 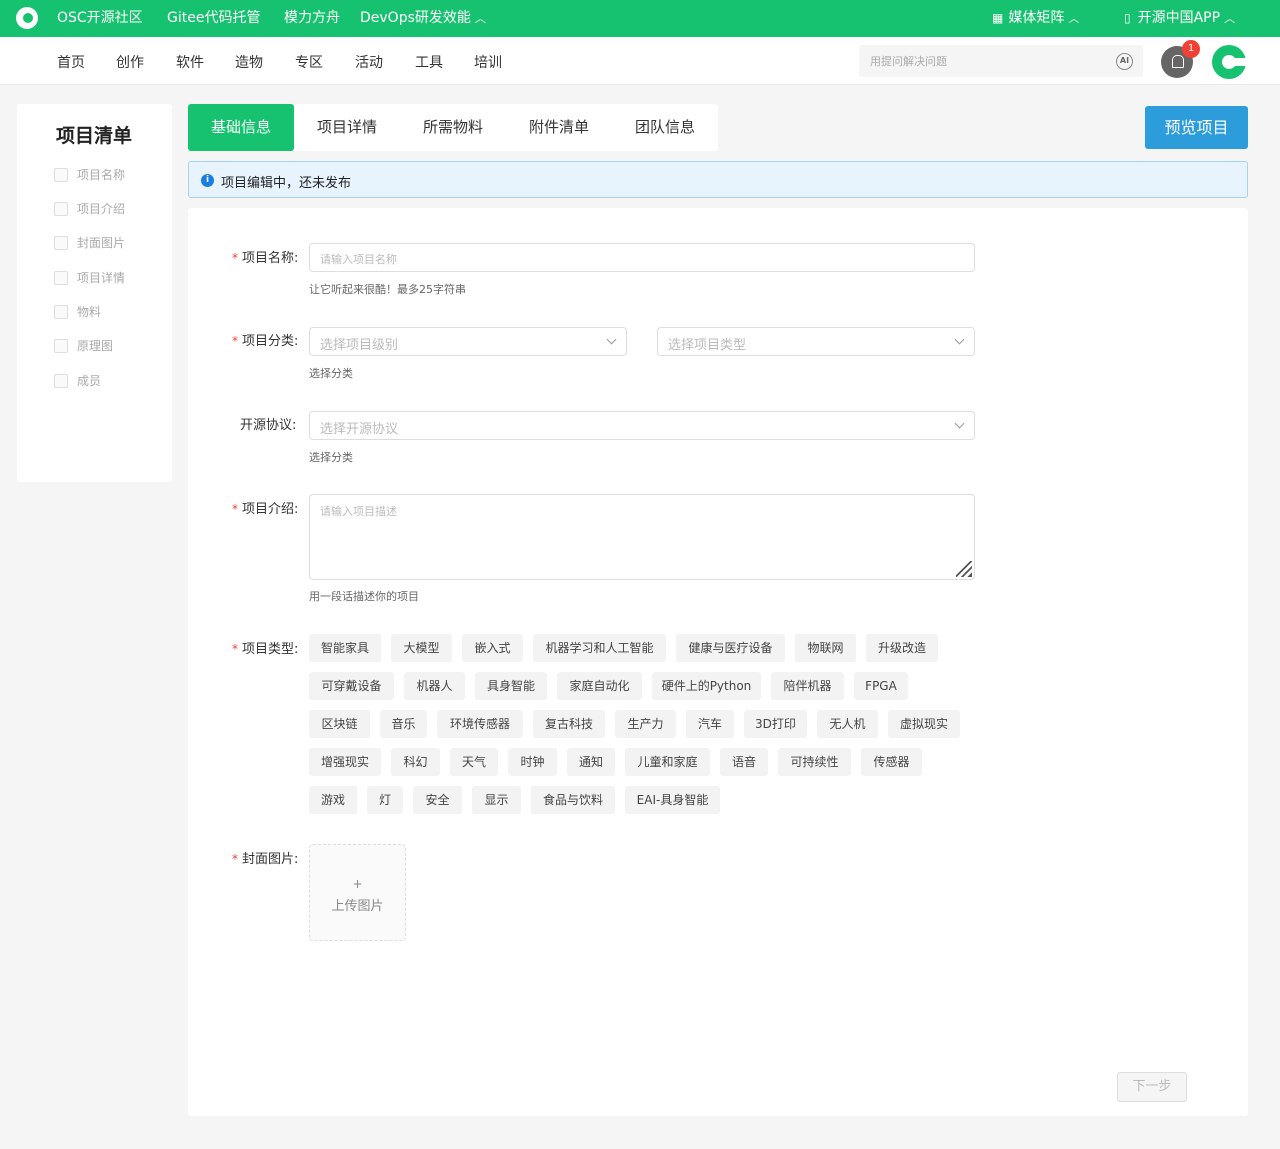 What do you see at coordinates (825, 648) in the screenshot?
I see `tag-option: 物联网` at bounding box center [825, 648].